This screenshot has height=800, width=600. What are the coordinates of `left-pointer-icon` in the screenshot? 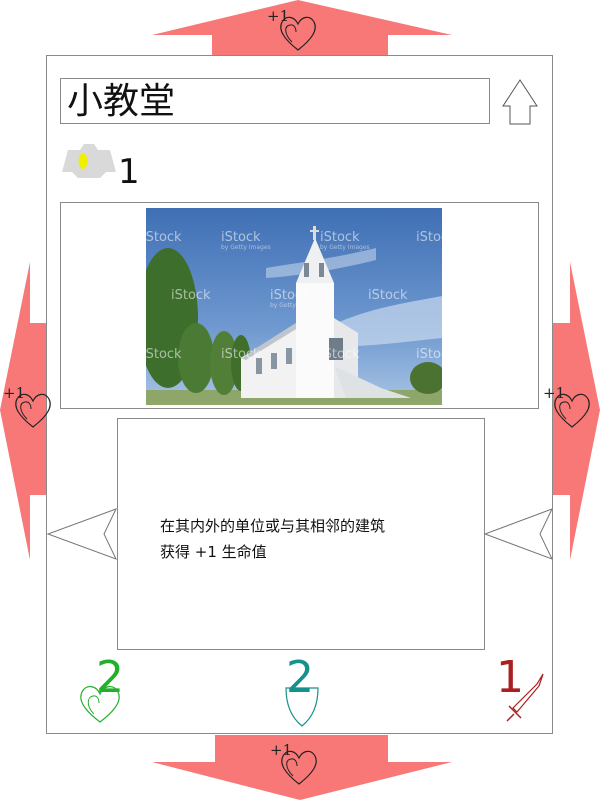 It's located at (81, 534).